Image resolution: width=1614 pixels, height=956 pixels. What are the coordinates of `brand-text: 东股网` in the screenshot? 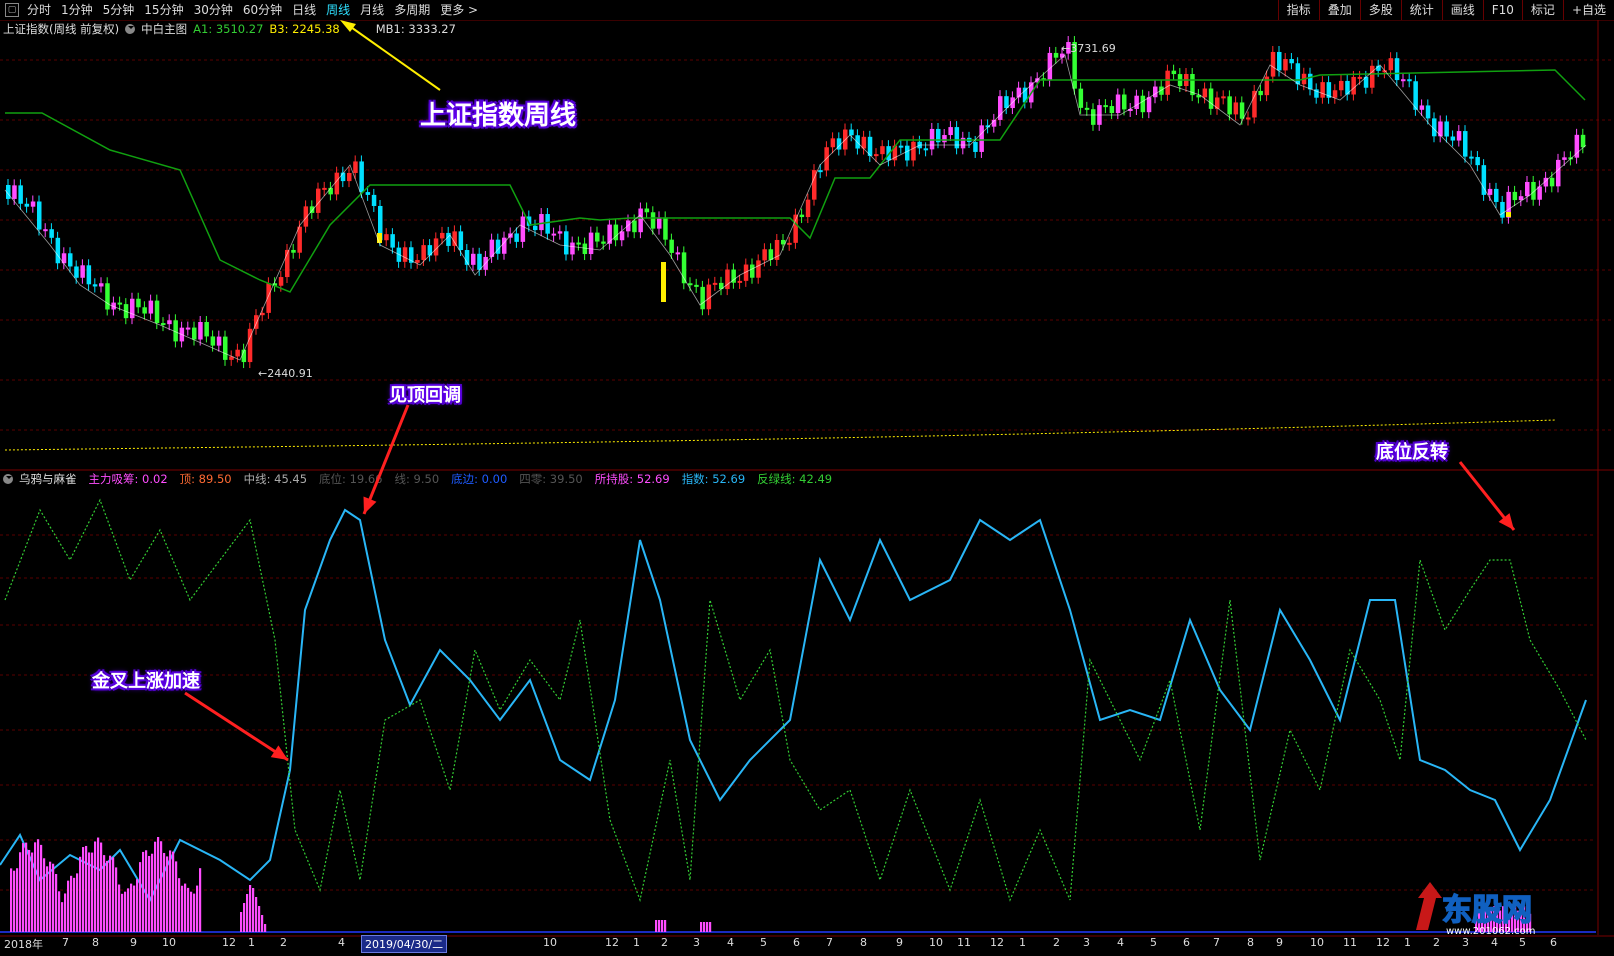 It's located at (1487, 910).